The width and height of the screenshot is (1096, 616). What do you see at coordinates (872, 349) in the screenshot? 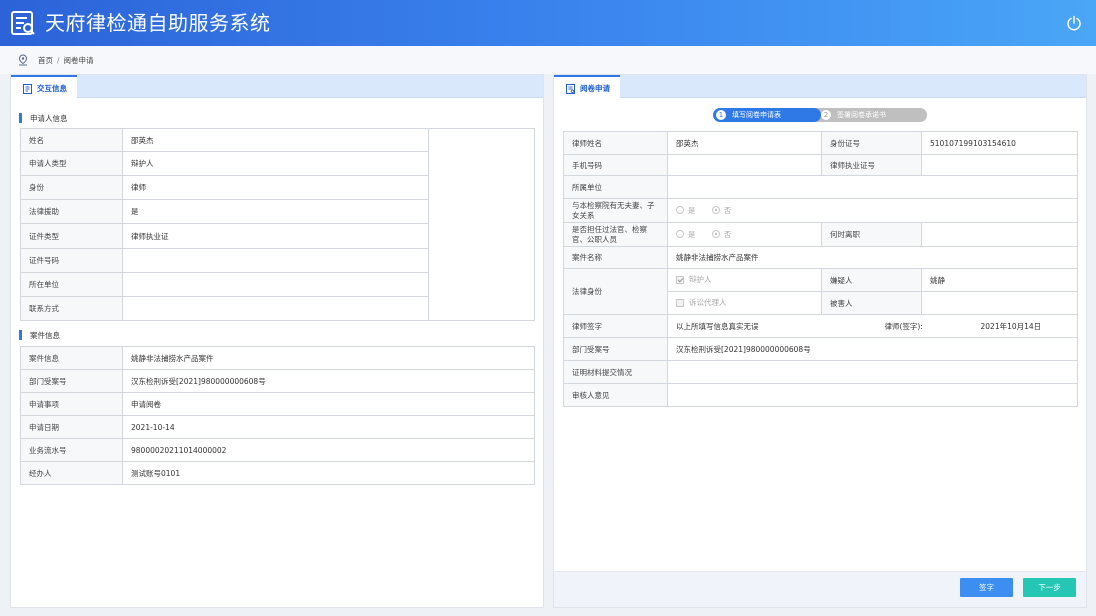
I see `dept-case-value: 汉东检刑诉受[2021]980000000608号` at bounding box center [872, 349].